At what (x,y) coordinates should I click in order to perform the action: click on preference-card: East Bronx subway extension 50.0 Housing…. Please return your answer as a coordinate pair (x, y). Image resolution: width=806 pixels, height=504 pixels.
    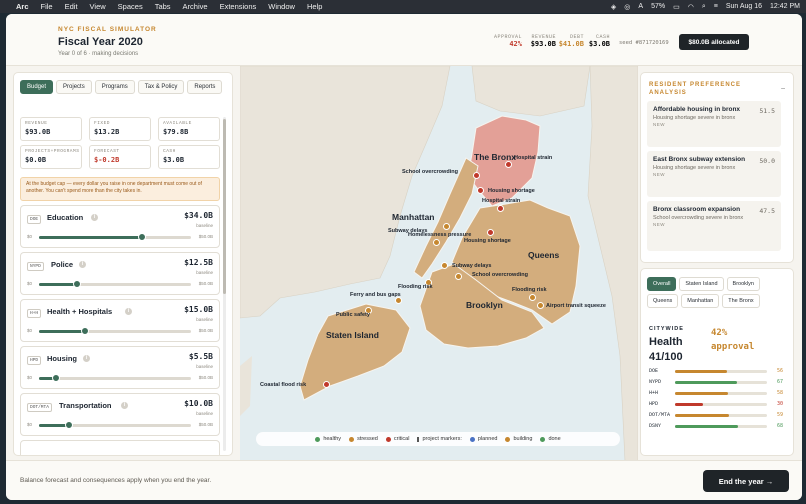
    Looking at the image, I should click on (714, 174).